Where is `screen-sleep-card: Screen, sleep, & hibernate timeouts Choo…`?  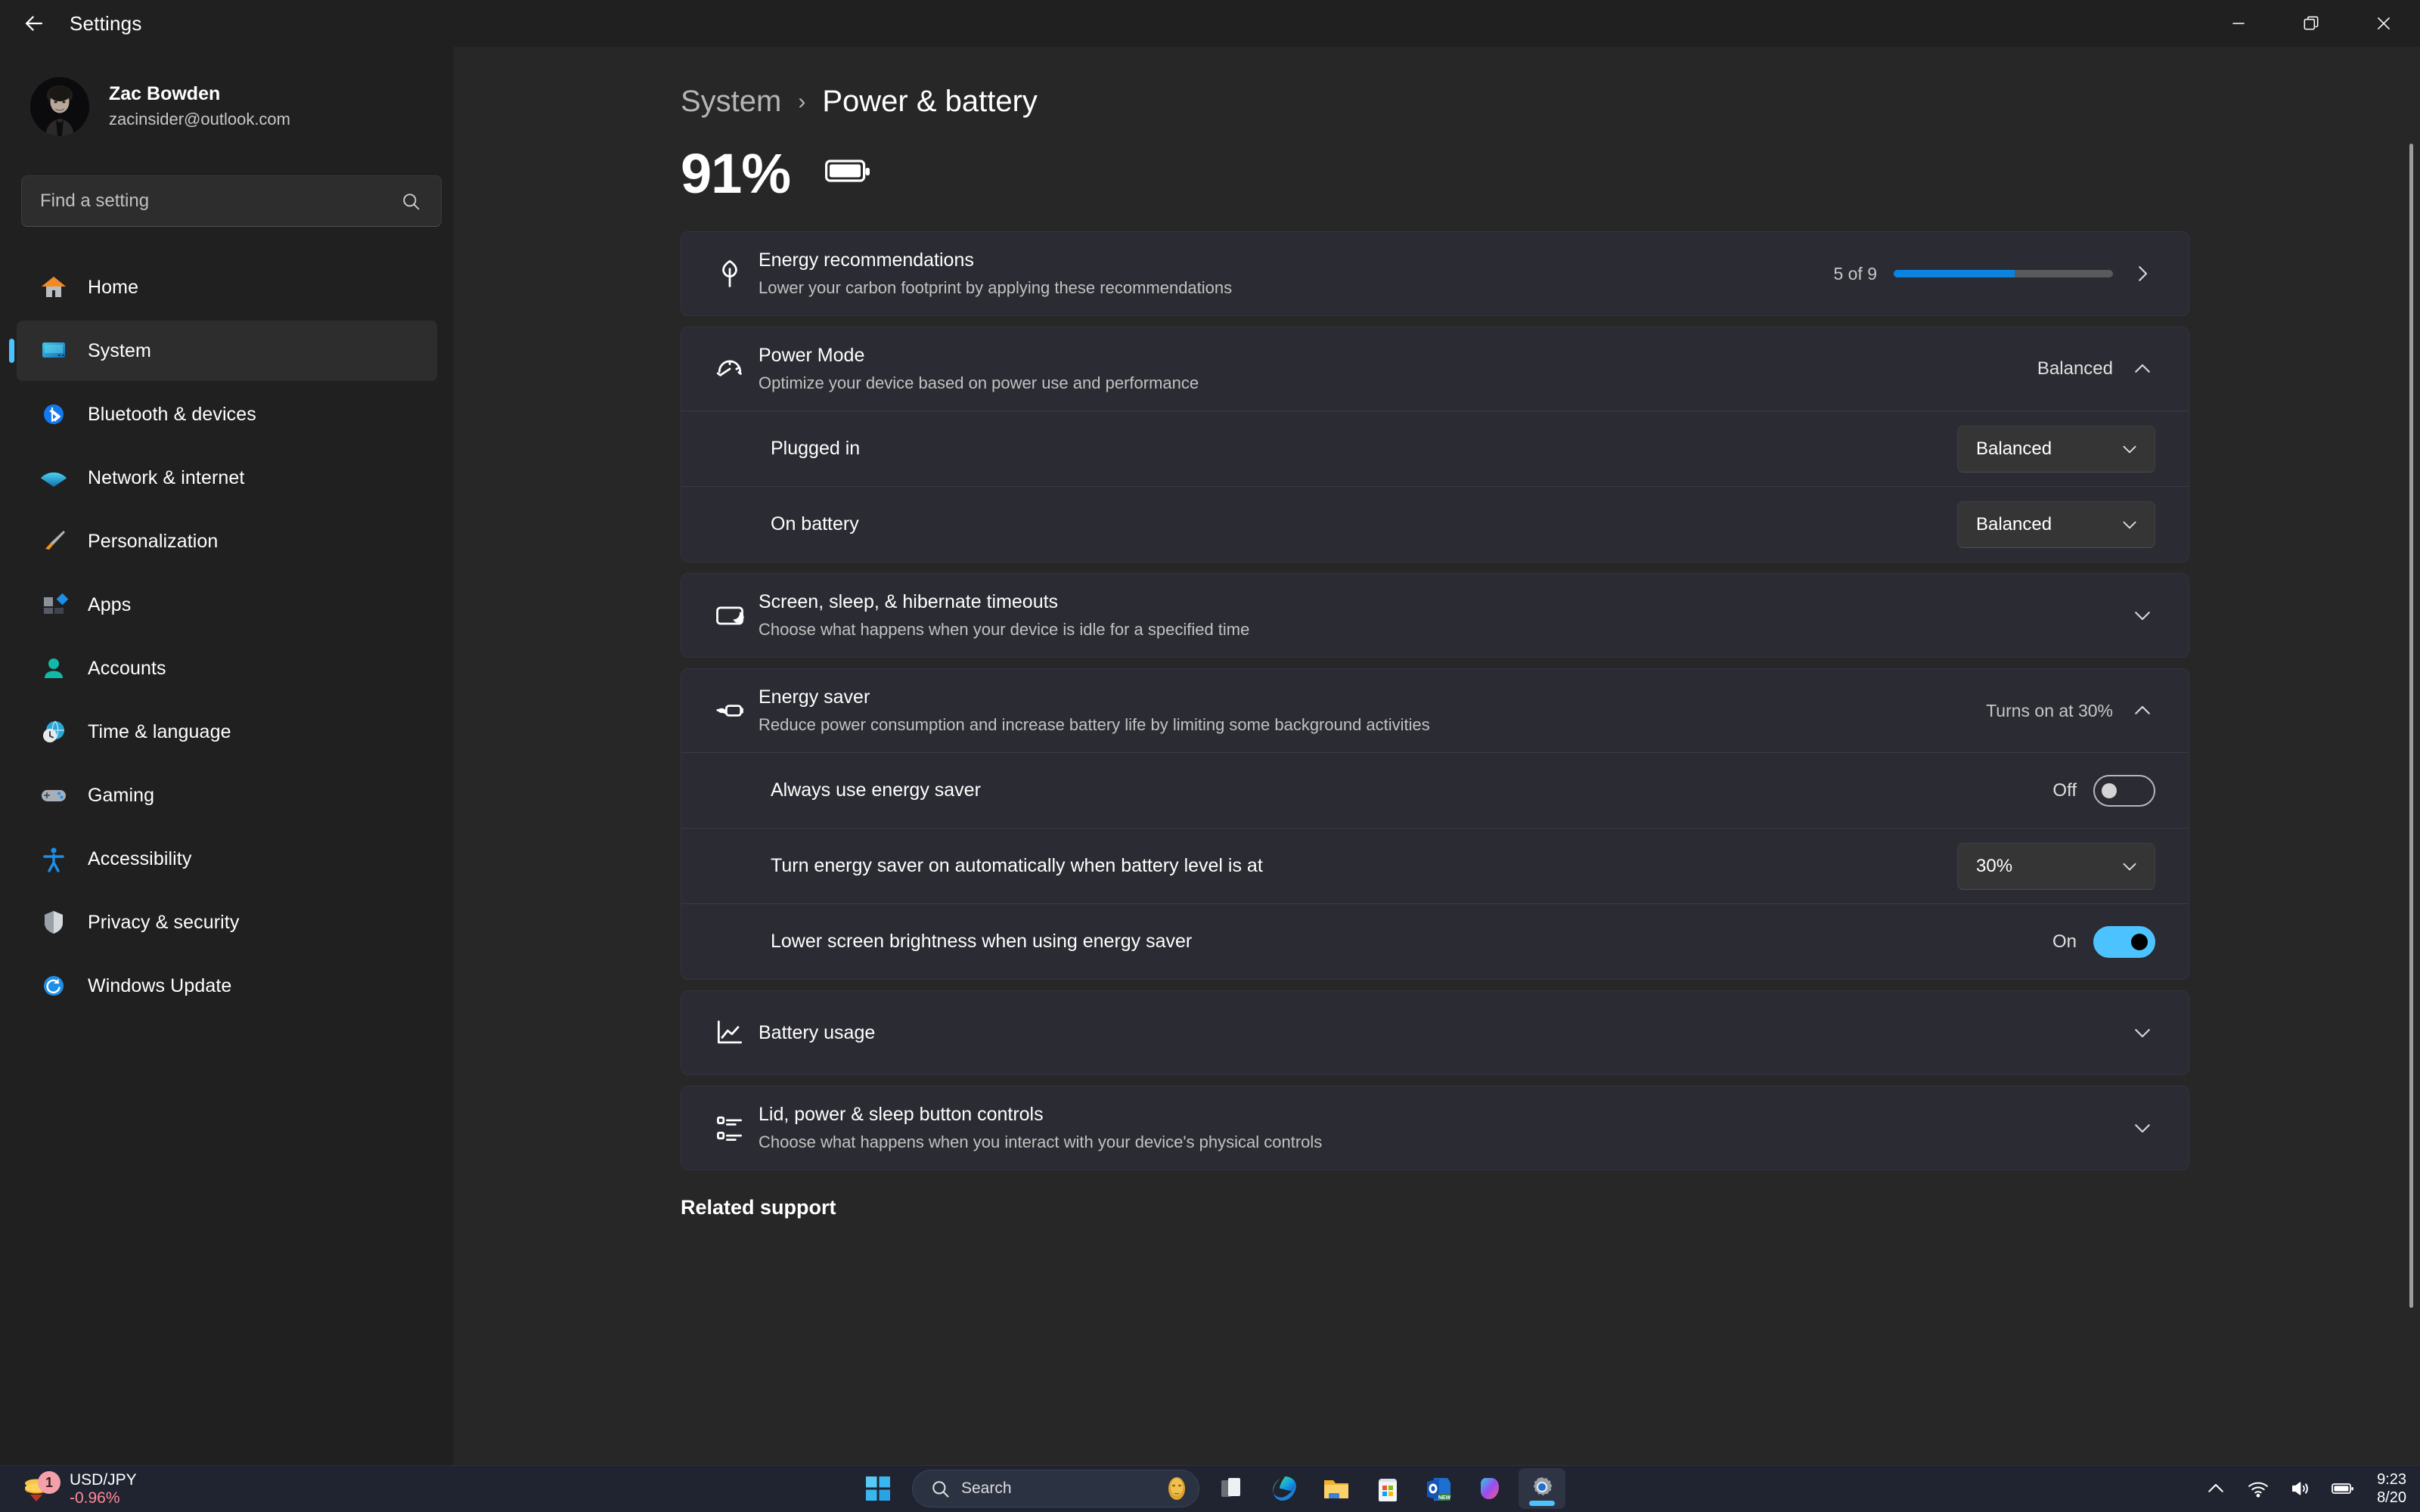
screen-sleep-card: Screen, sleep, & hibernate timeouts Choo… is located at coordinates (1435, 615).